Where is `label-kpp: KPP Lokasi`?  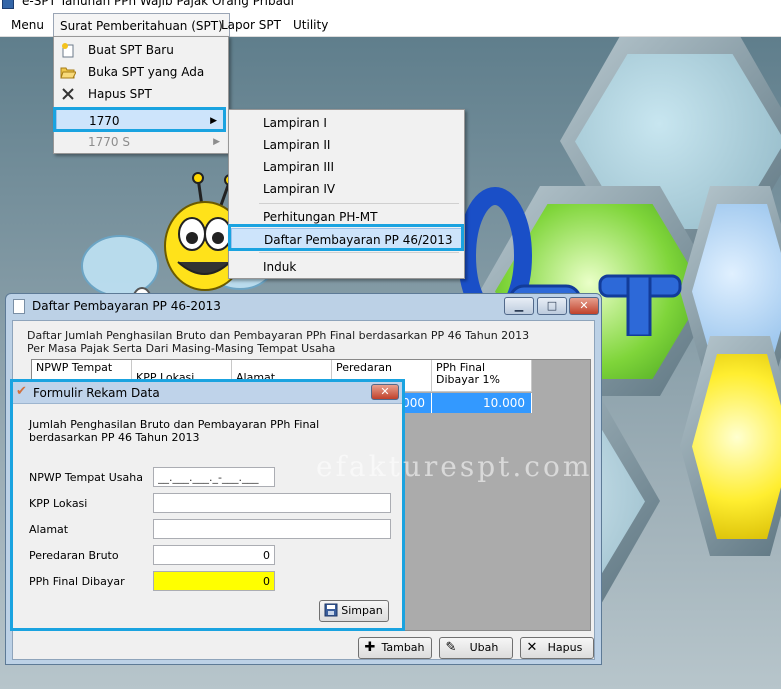
label-kpp: KPP Lokasi is located at coordinates (58, 503).